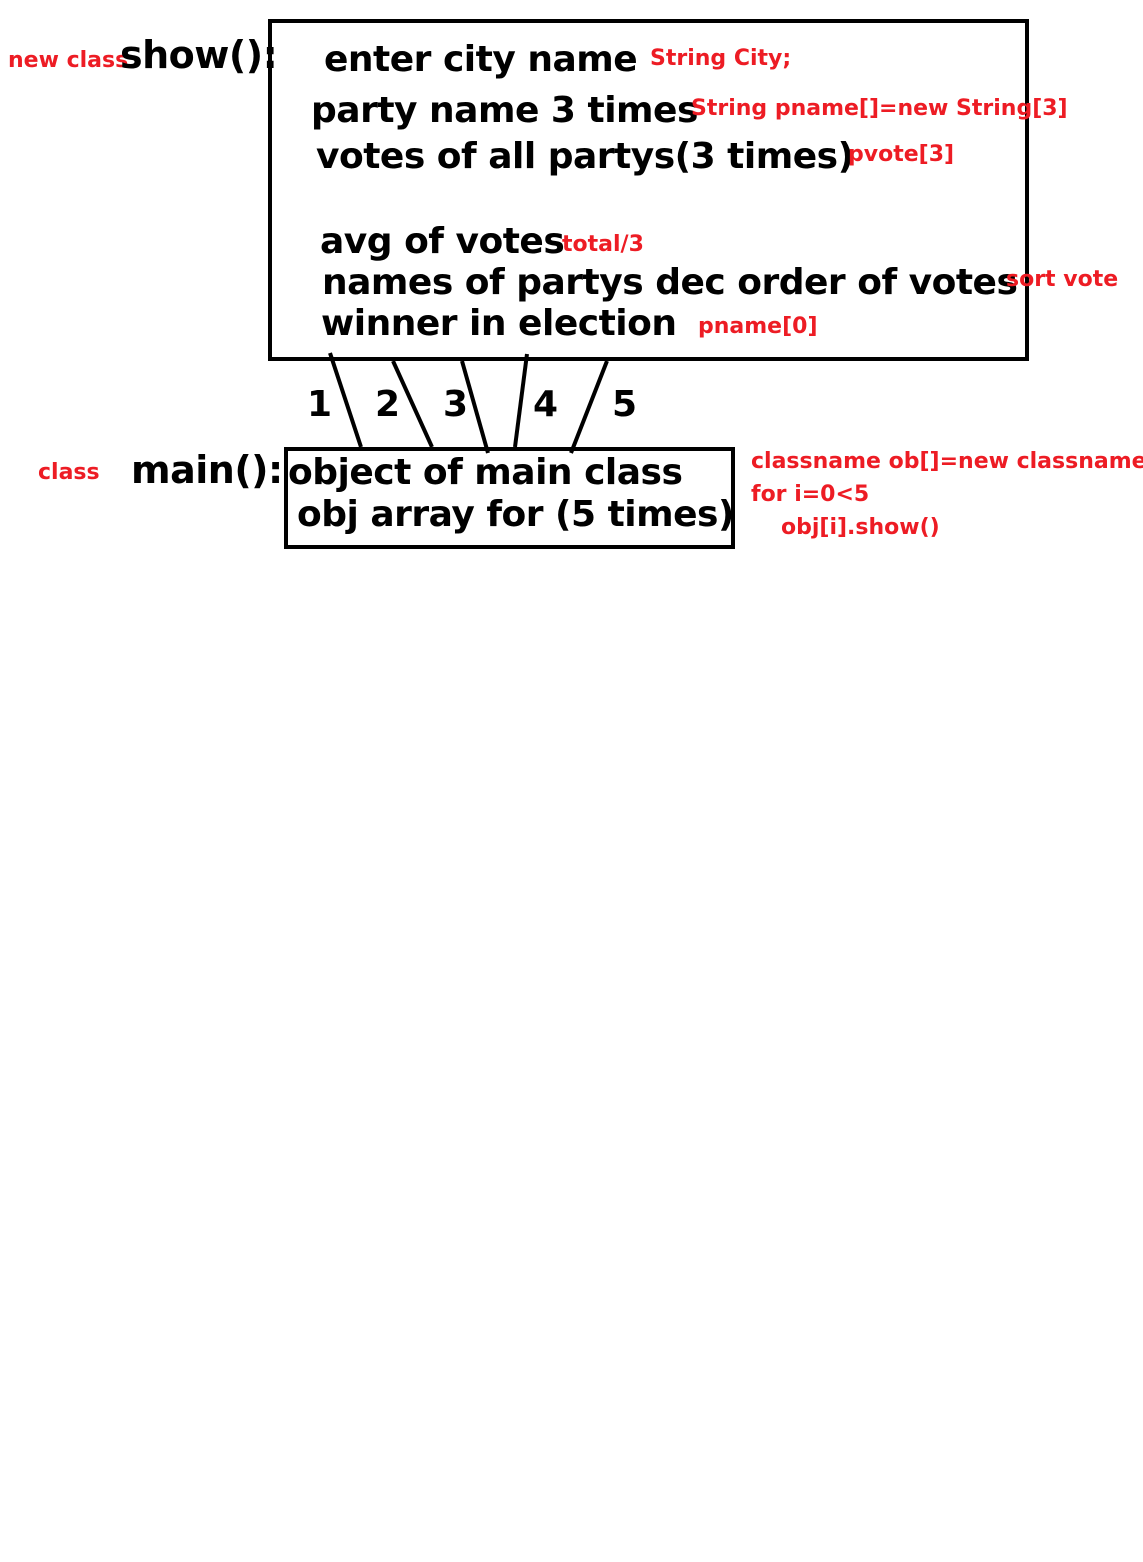 Image resolution: width=1143 pixels, height=1562 pixels. What do you see at coordinates (603, 244) in the screenshot?
I see `note-total: total/3` at bounding box center [603, 244].